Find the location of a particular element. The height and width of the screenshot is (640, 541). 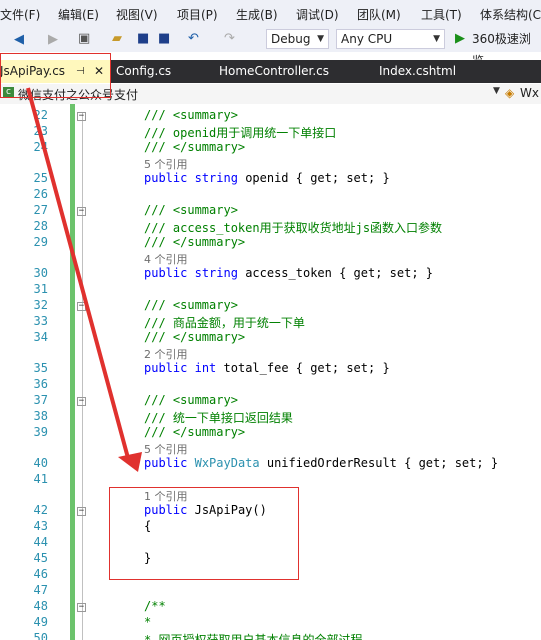

annotation-arrow is located at coordinates (84, 279).